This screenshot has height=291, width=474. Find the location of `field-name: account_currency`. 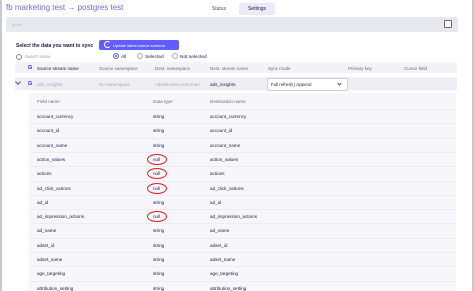

field-name: account_currency is located at coordinates (55, 116).